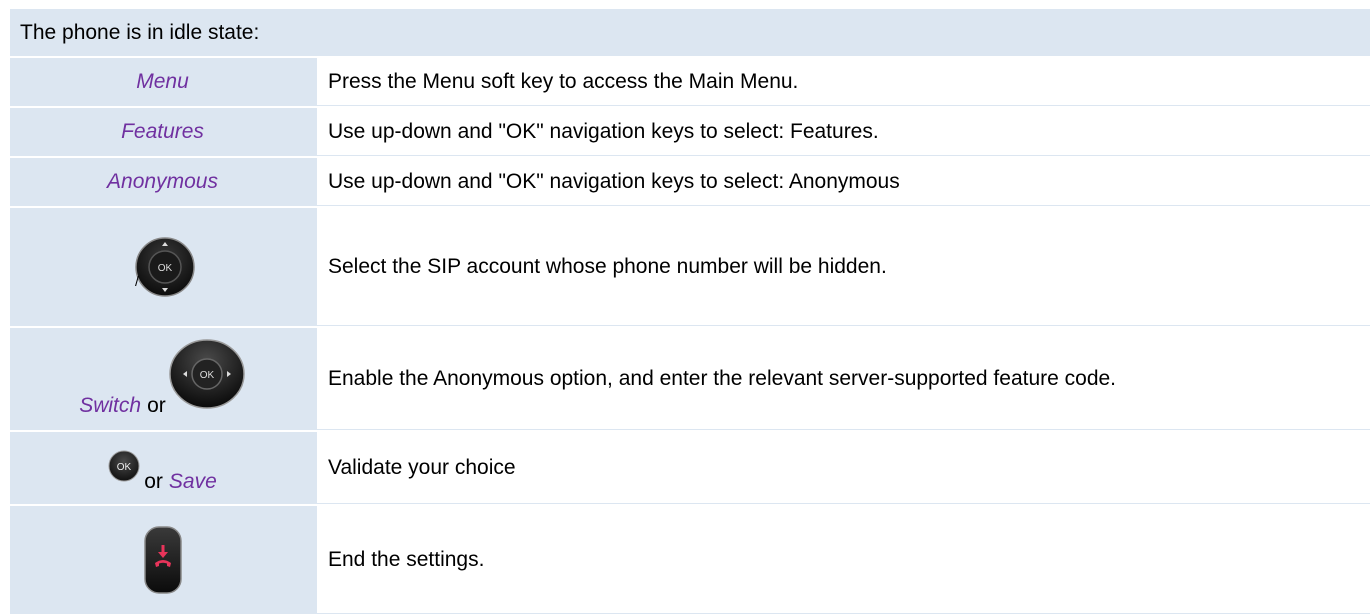 The width and height of the screenshot is (1370, 614). Describe the element at coordinates (842, 560) in the screenshot. I see `description-cell: End the settings.` at that location.